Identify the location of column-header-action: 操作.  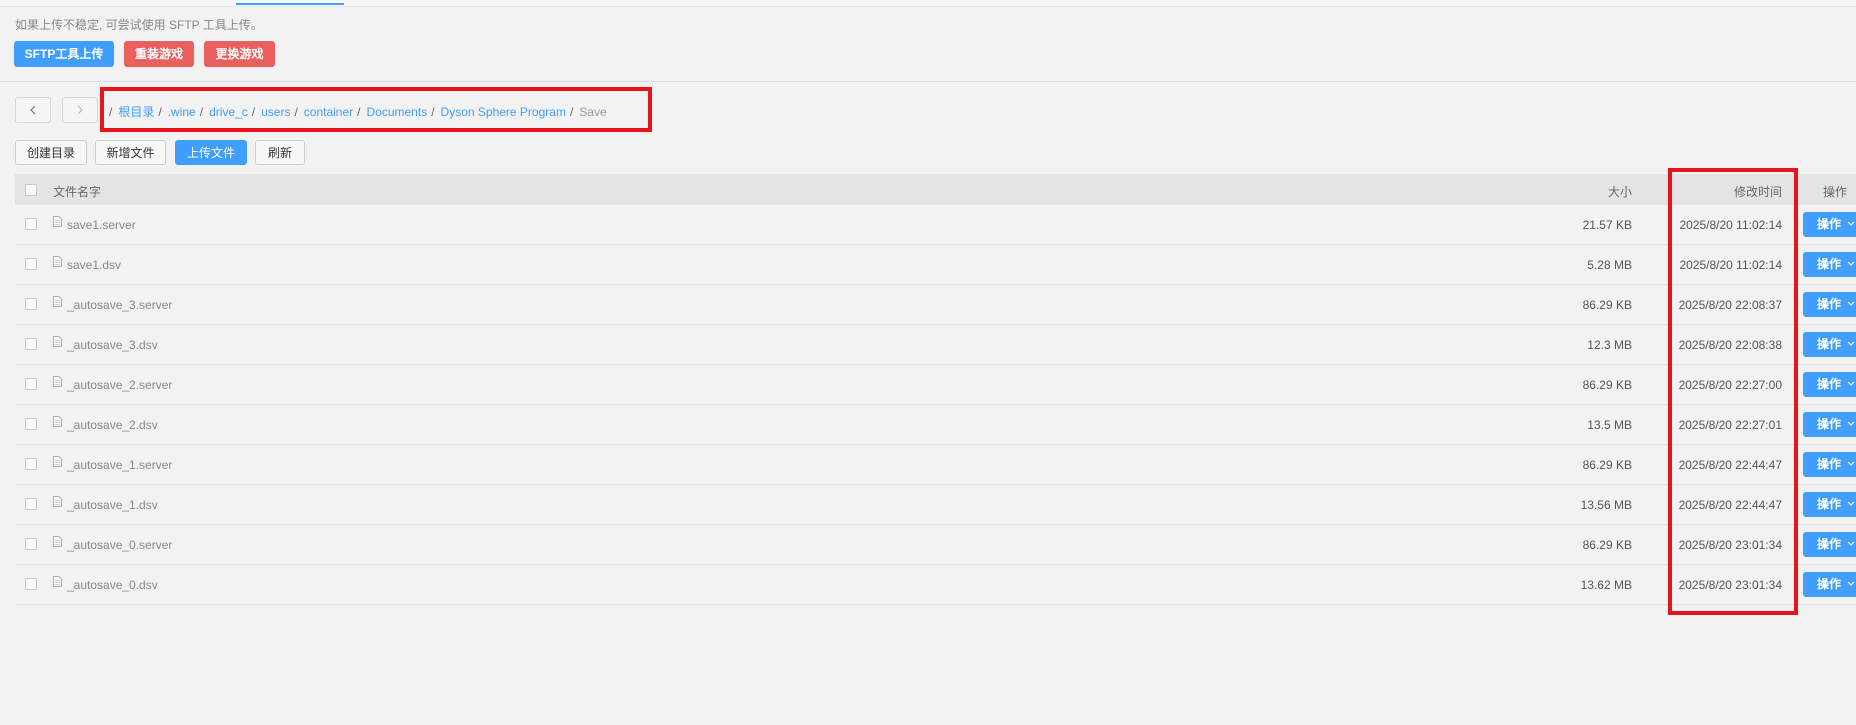
(1835, 192).